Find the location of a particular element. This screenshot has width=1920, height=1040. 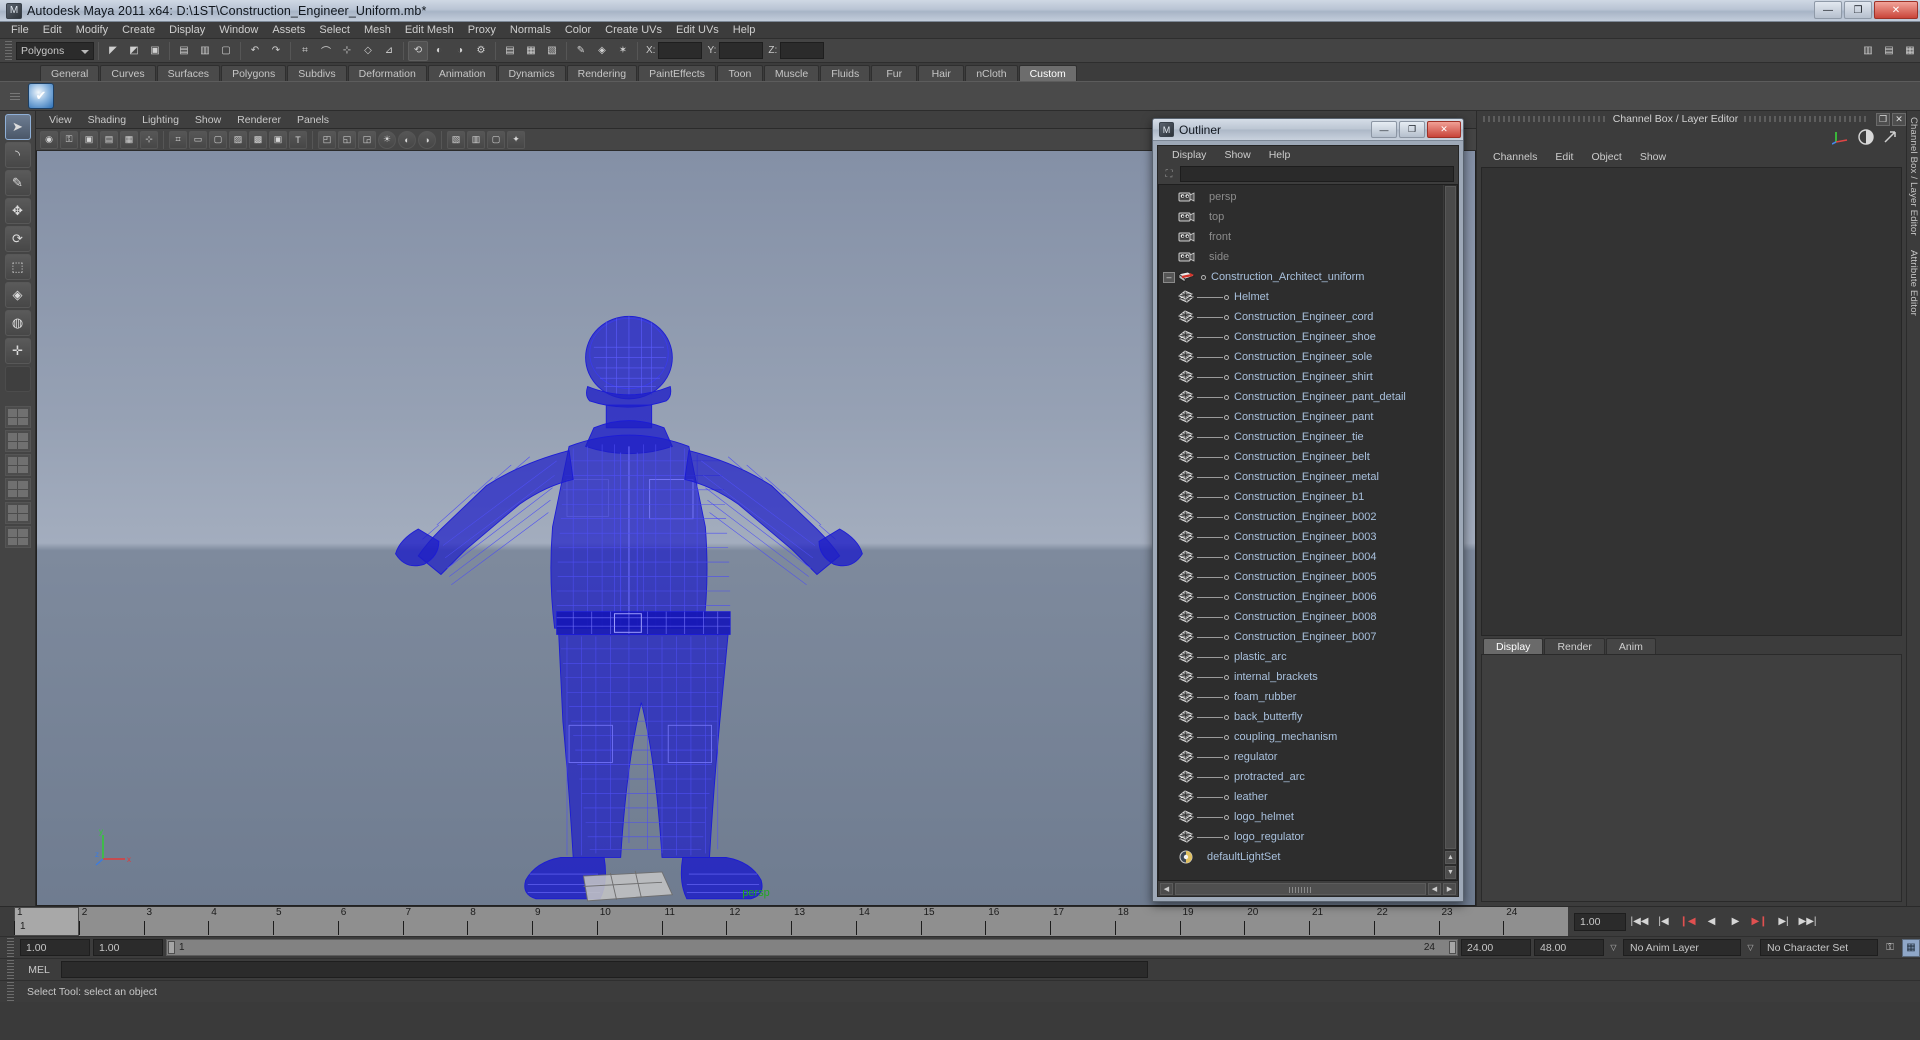

close-button: ✕ is located at coordinates (1896, 10).